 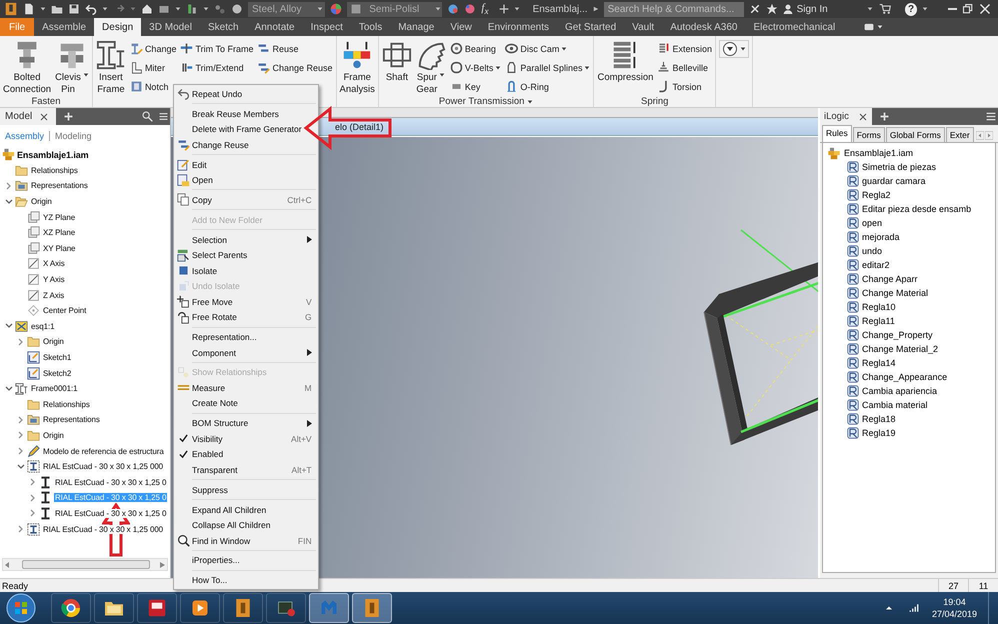 What do you see at coordinates (794, 27) in the screenshot?
I see `ribbon-tab: Electromechanical` at bounding box center [794, 27].